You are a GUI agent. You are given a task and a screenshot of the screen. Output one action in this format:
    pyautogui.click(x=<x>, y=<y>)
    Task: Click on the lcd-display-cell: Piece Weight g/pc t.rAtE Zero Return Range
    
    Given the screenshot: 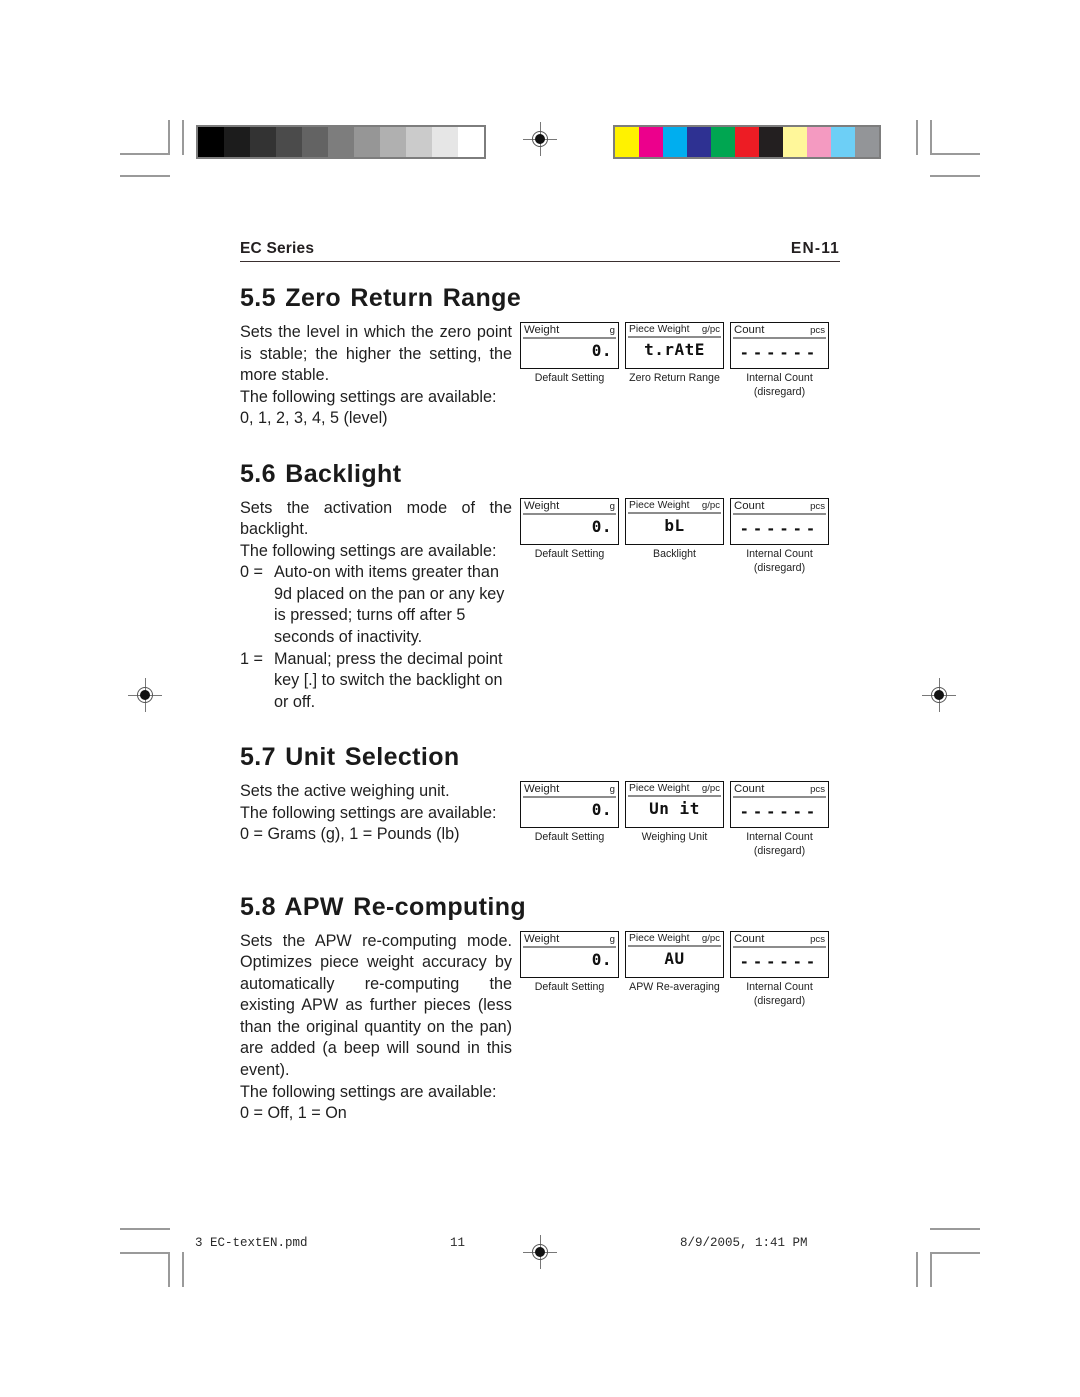 What is the action you would take?
    pyautogui.click(x=674, y=354)
    